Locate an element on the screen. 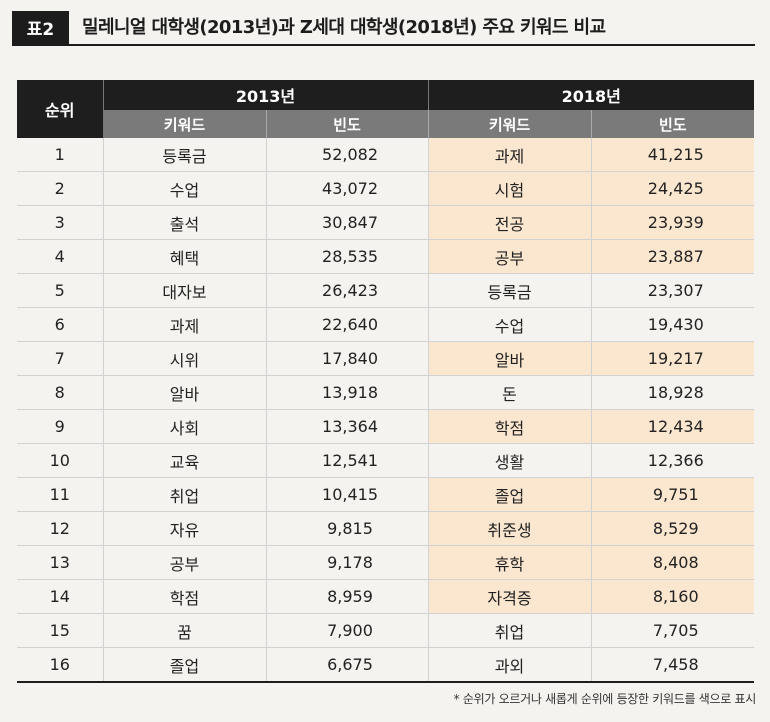  frequency-2018-cell: 12,366 is located at coordinates (673, 460).